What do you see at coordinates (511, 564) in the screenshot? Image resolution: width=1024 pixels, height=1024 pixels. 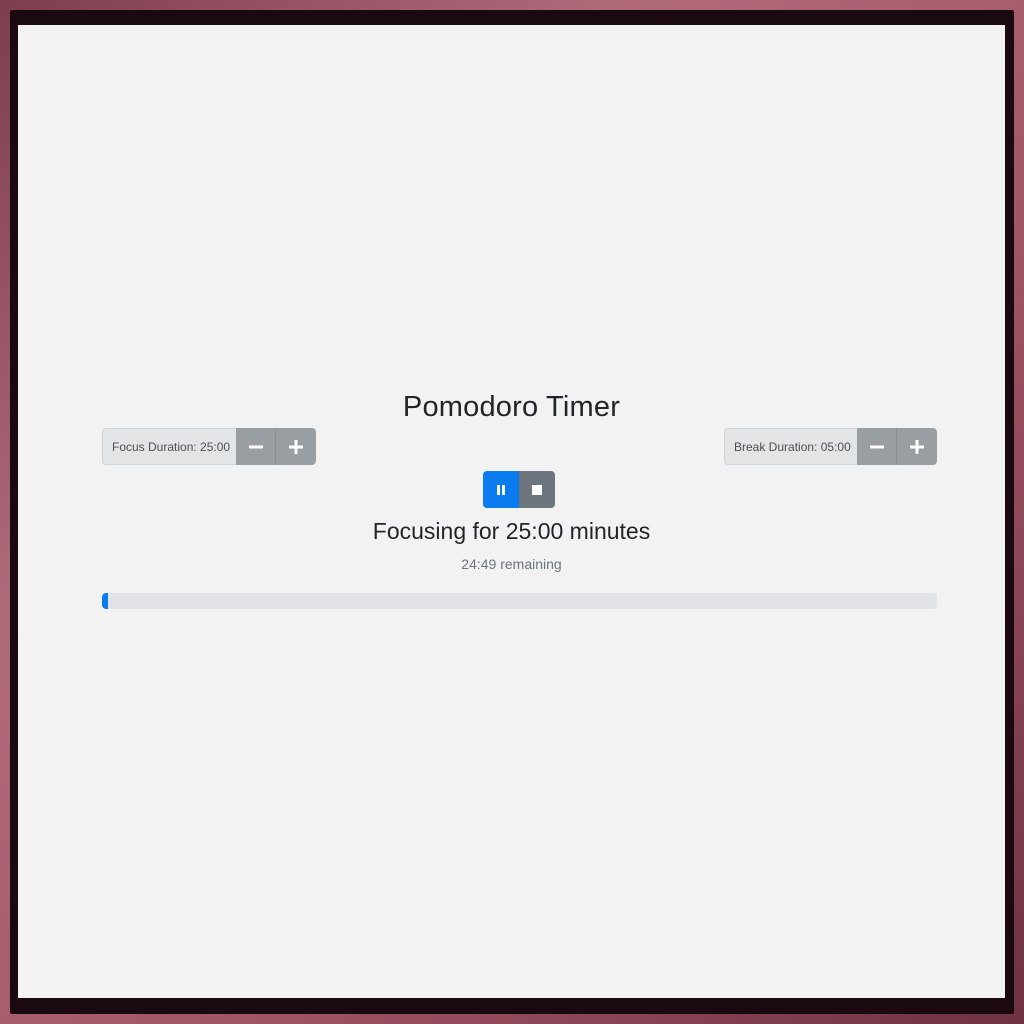 I see `time-remaining-text: 24:49 remaining` at bounding box center [511, 564].